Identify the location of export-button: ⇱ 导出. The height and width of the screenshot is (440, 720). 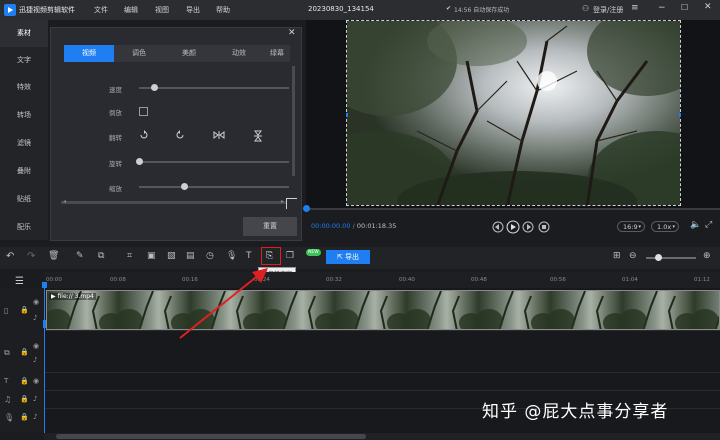
(348, 257).